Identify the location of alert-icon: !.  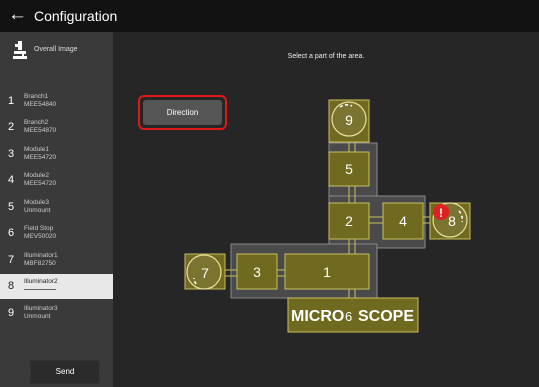
(441, 212).